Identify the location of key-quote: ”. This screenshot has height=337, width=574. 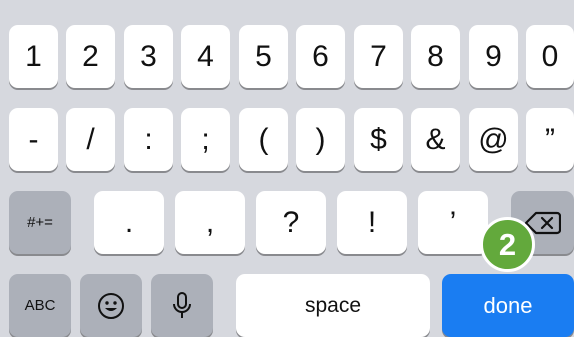
(550, 139).